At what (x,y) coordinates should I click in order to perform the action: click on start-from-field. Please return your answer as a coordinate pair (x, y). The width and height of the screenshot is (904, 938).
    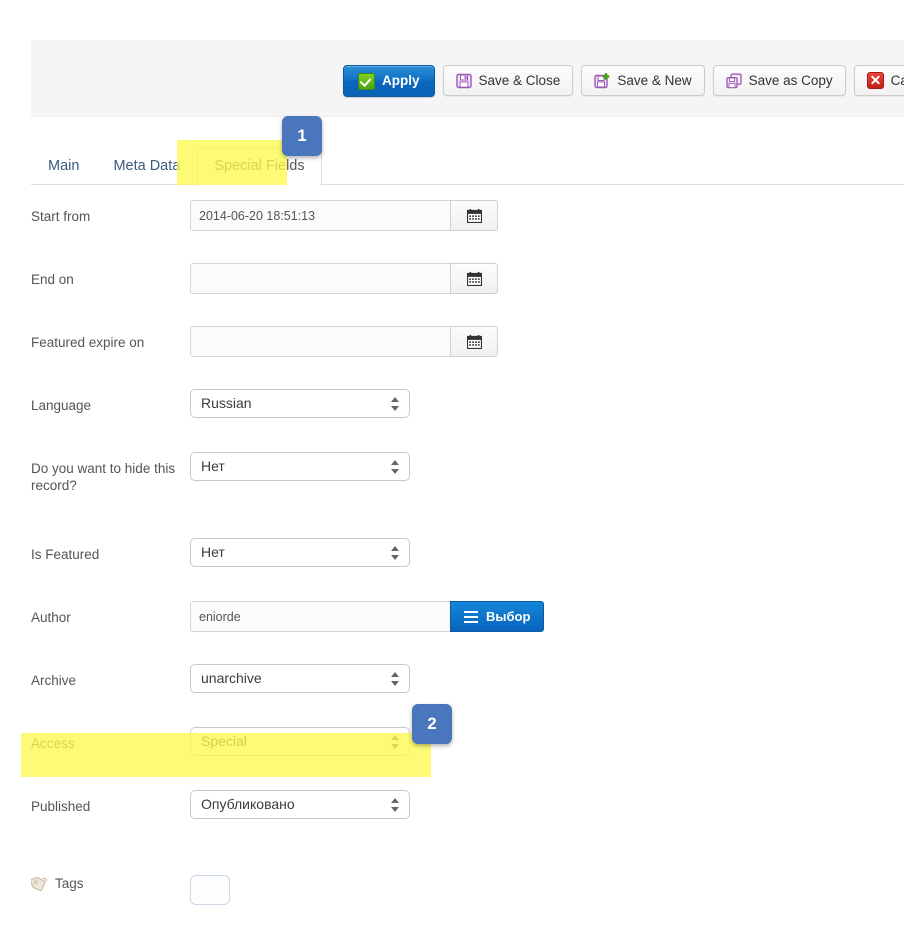
    Looking at the image, I should click on (547, 215).